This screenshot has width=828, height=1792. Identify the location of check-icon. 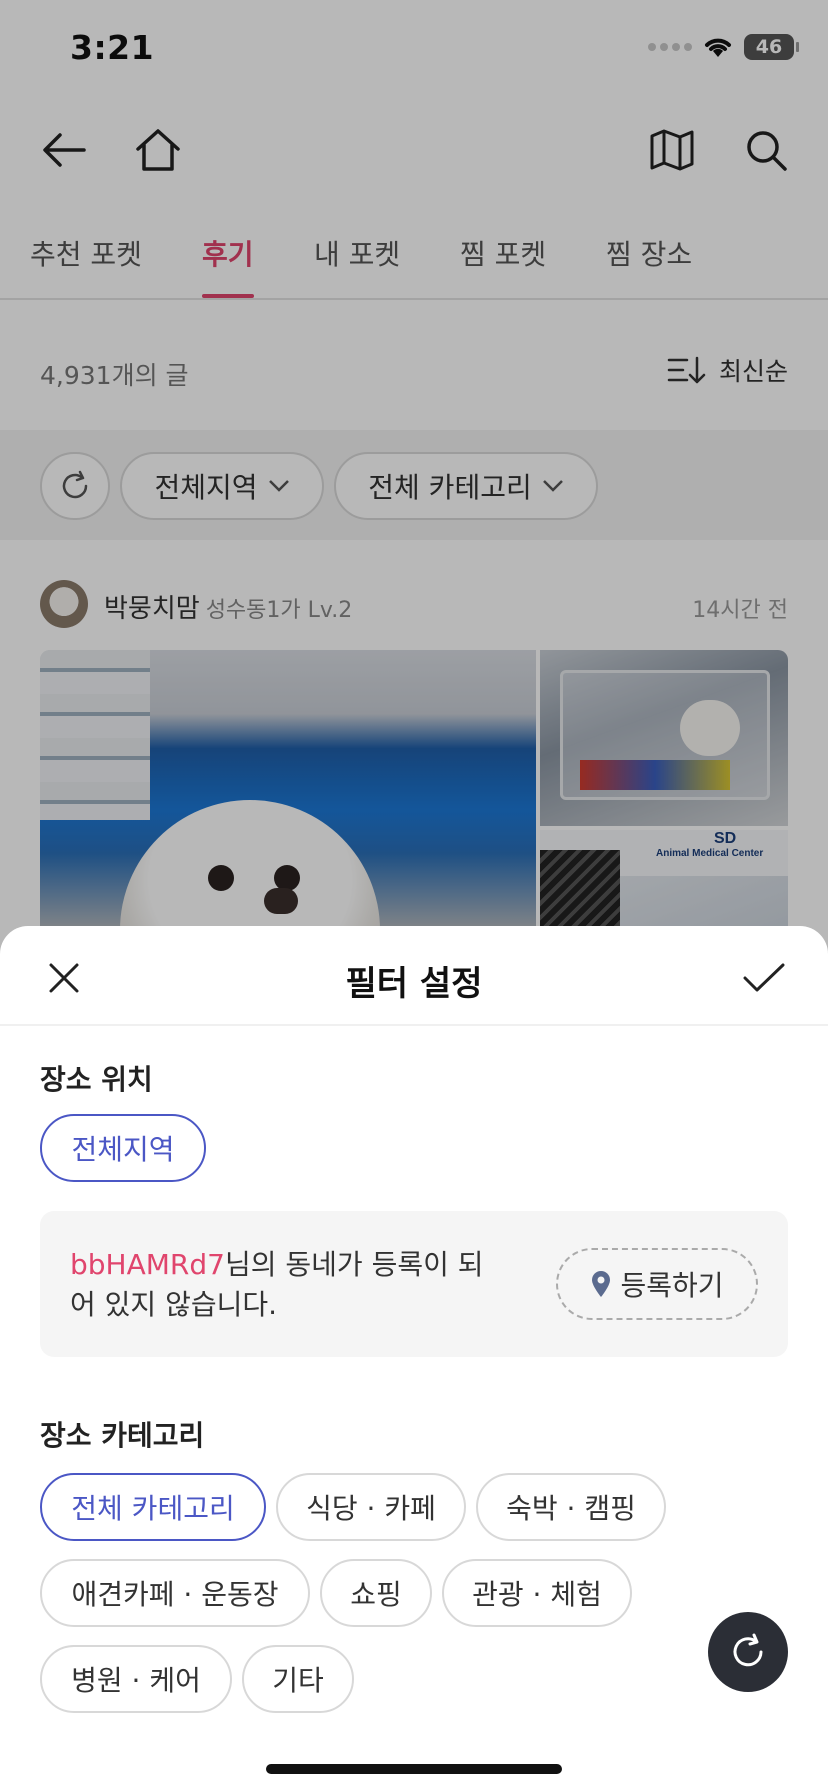
(764, 977).